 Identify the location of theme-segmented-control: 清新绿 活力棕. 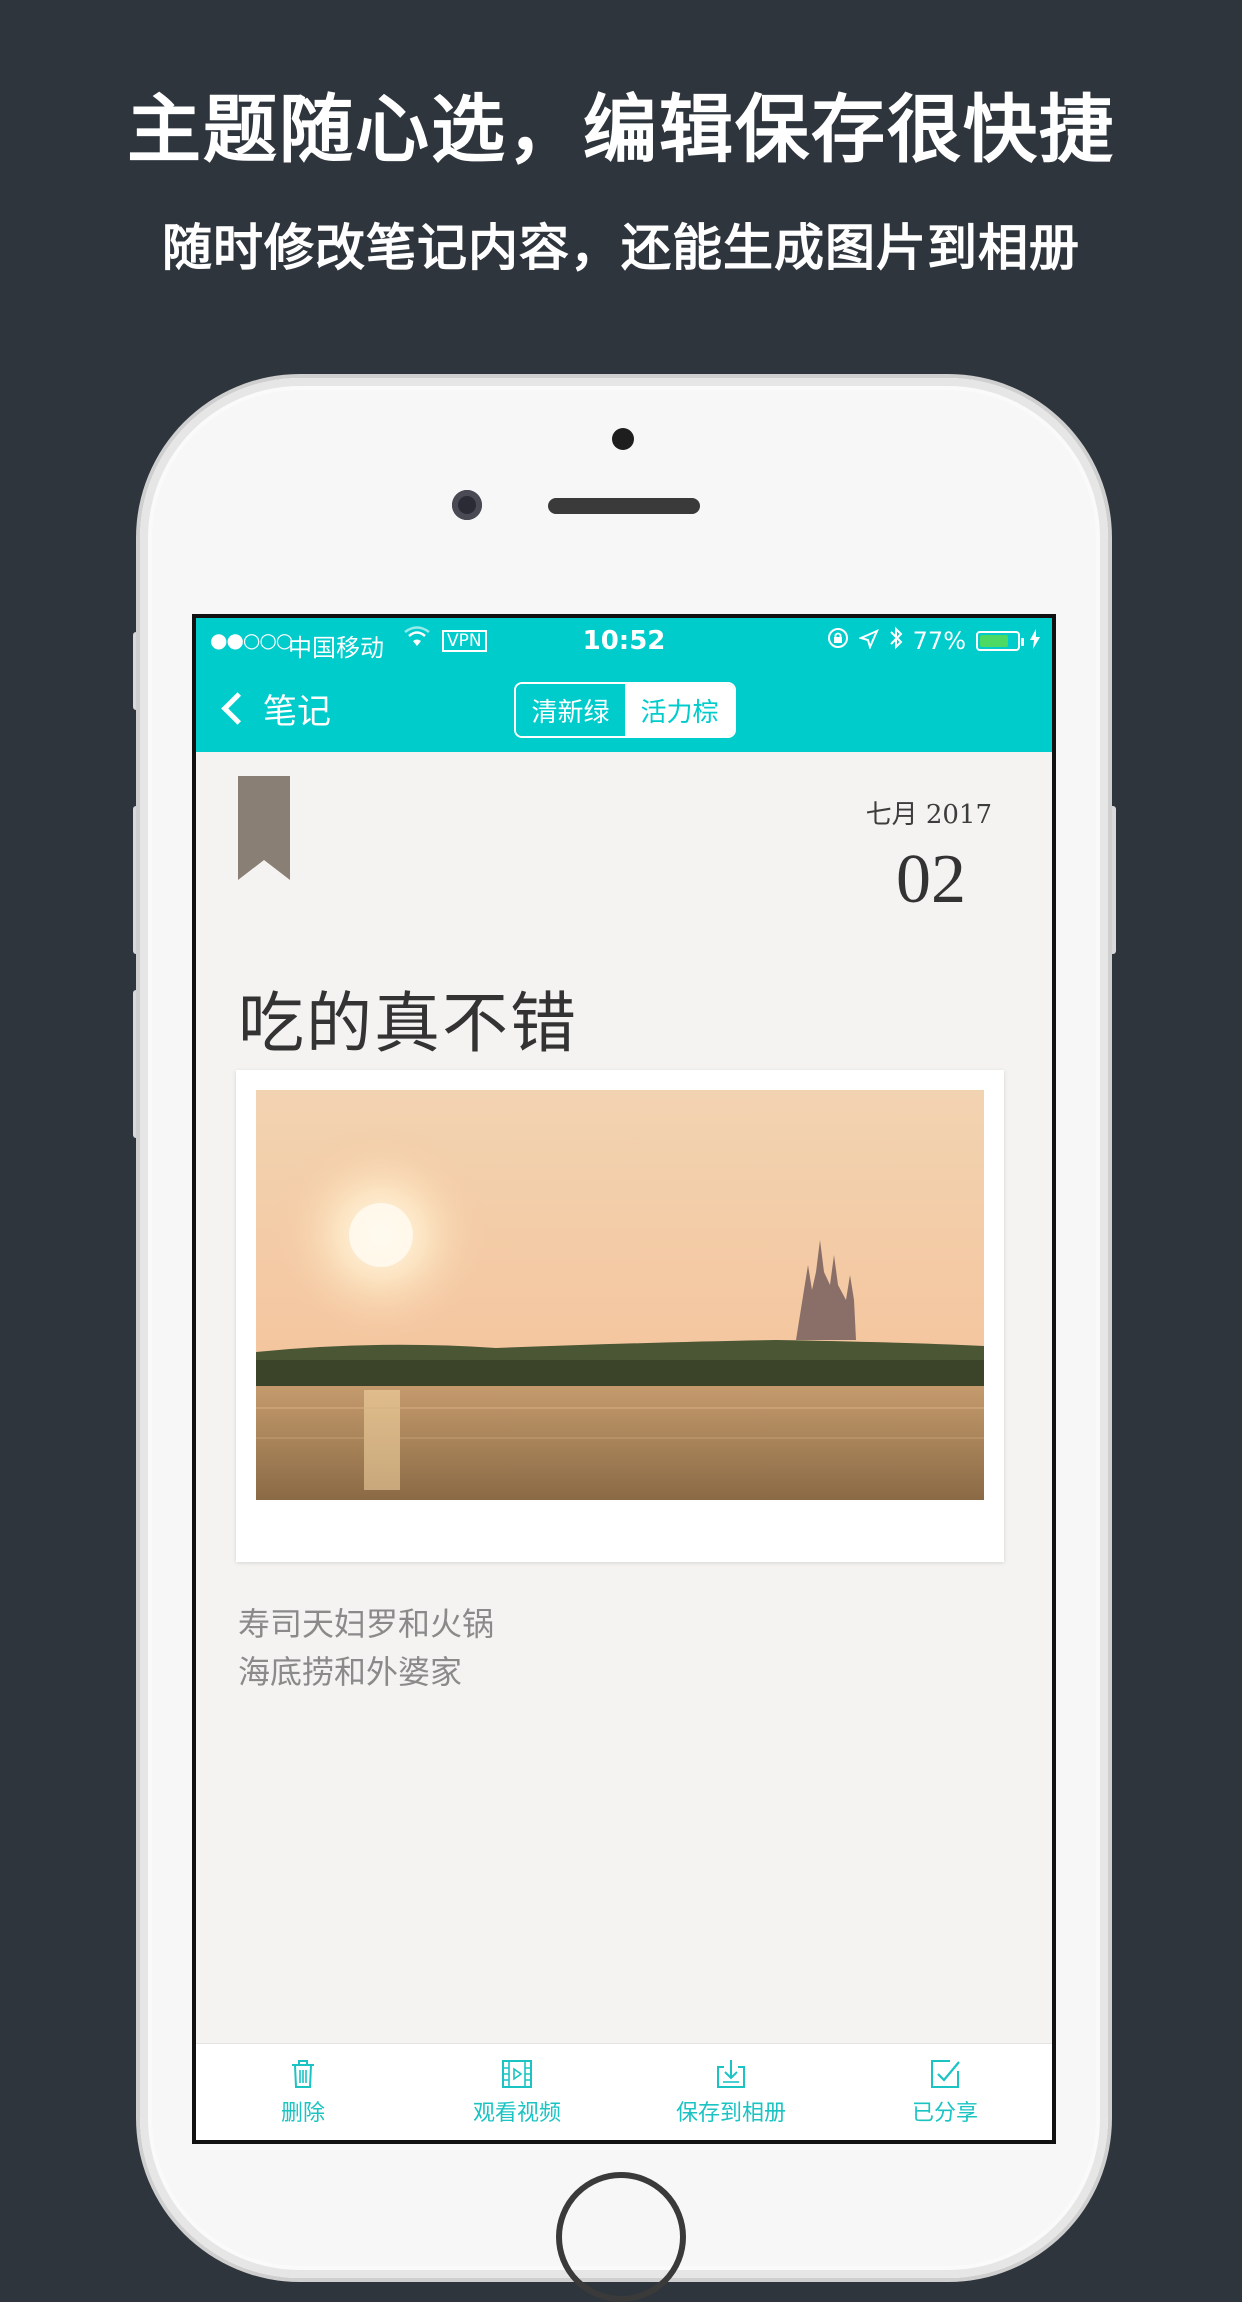
(625, 710).